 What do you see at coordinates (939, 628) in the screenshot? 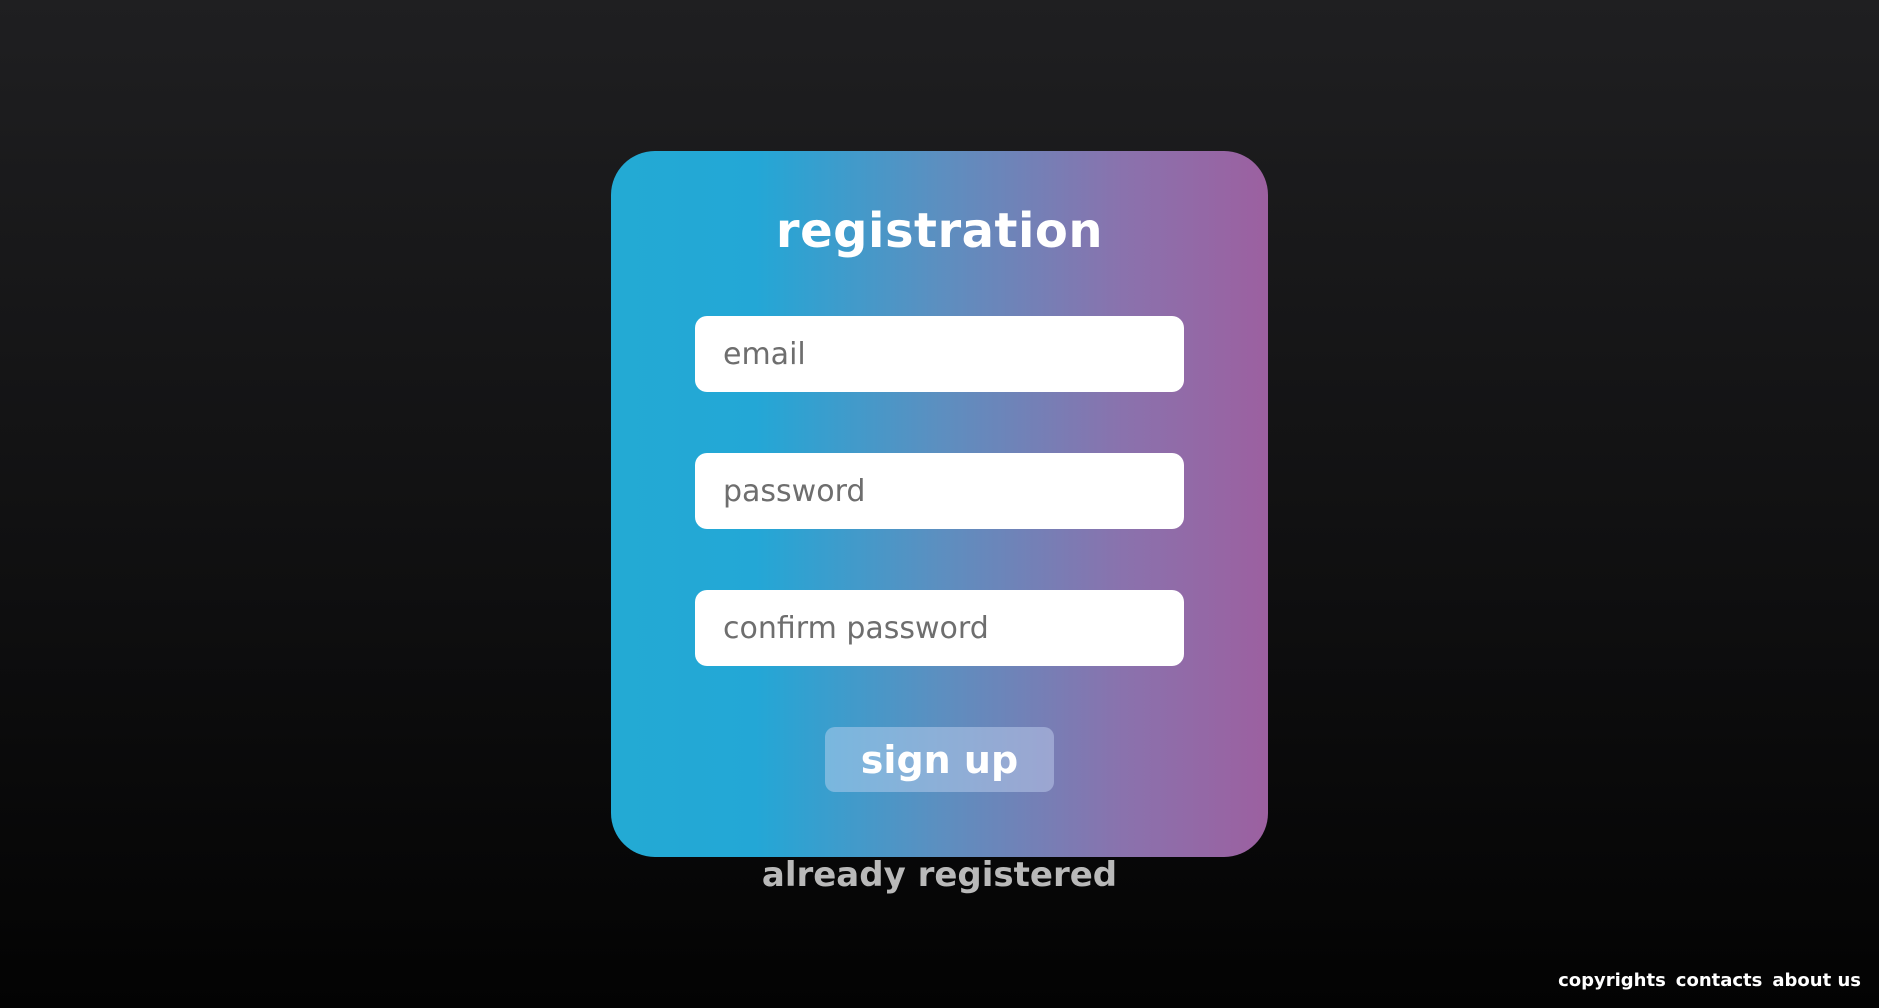
I see `confirm-password-field` at bounding box center [939, 628].